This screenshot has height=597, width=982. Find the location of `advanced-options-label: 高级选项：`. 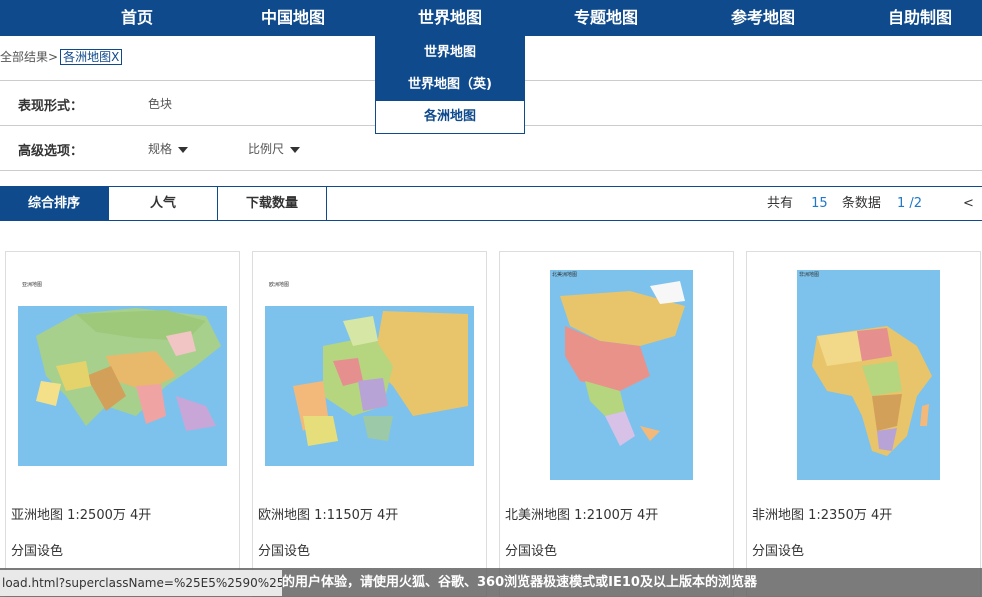

advanced-options-label: 高级选项： is located at coordinates (51, 151).